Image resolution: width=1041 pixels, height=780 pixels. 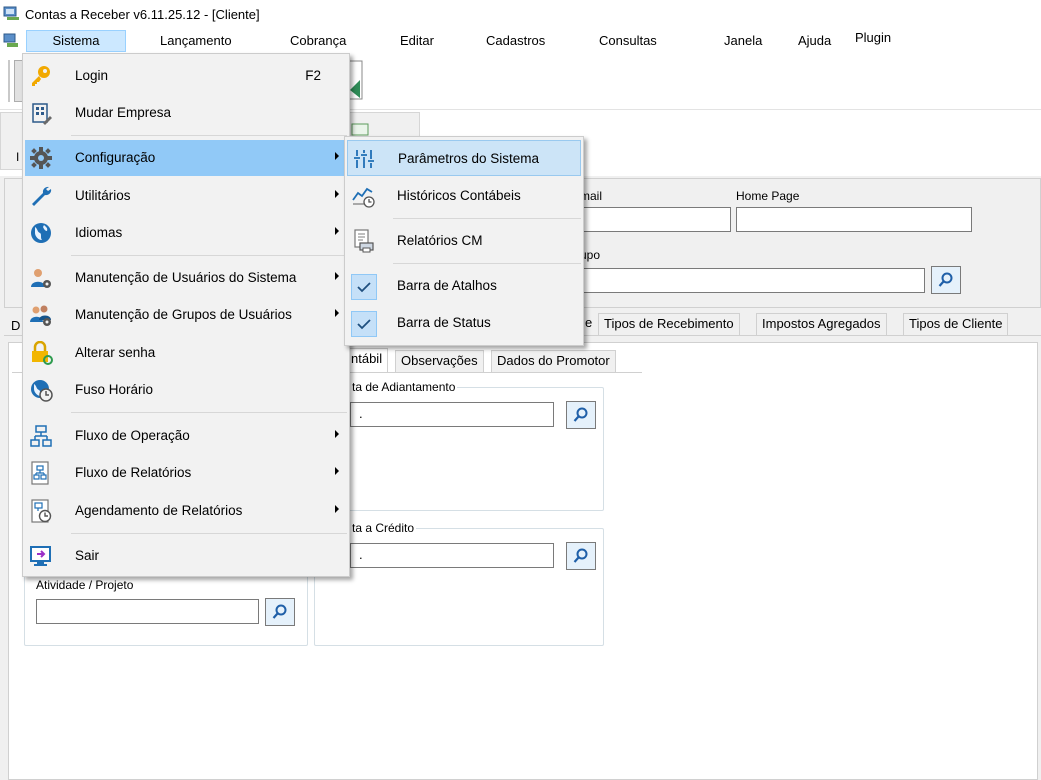 What do you see at coordinates (520, 15) in the screenshot?
I see `title-bar: Contas a Receber v6.11.25.12 - [Cliente]` at bounding box center [520, 15].